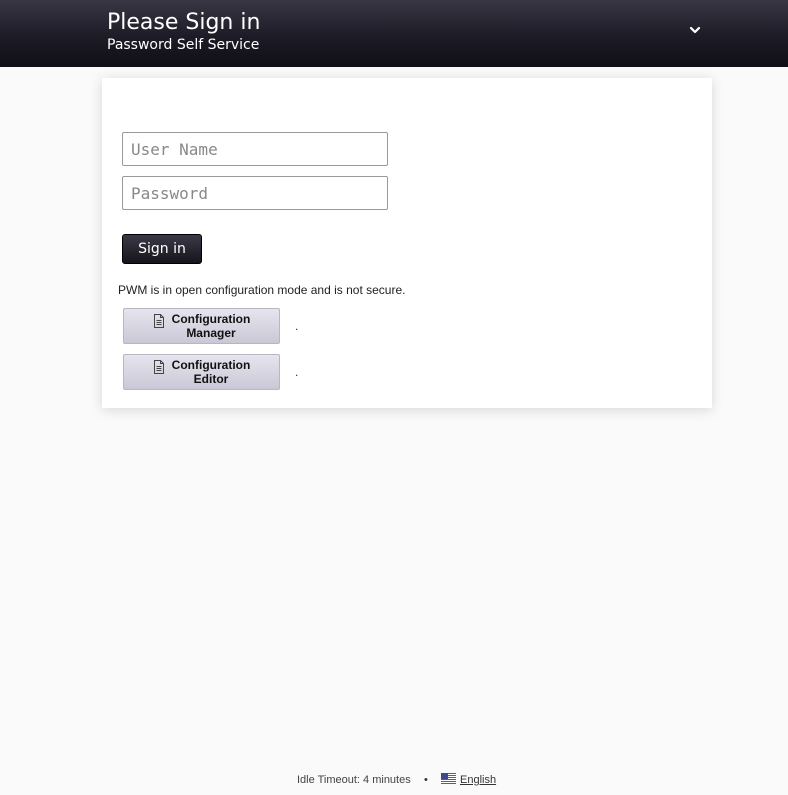 The image size is (788, 795). Describe the element at coordinates (255, 149) in the screenshot. I see `username-field` at that location.